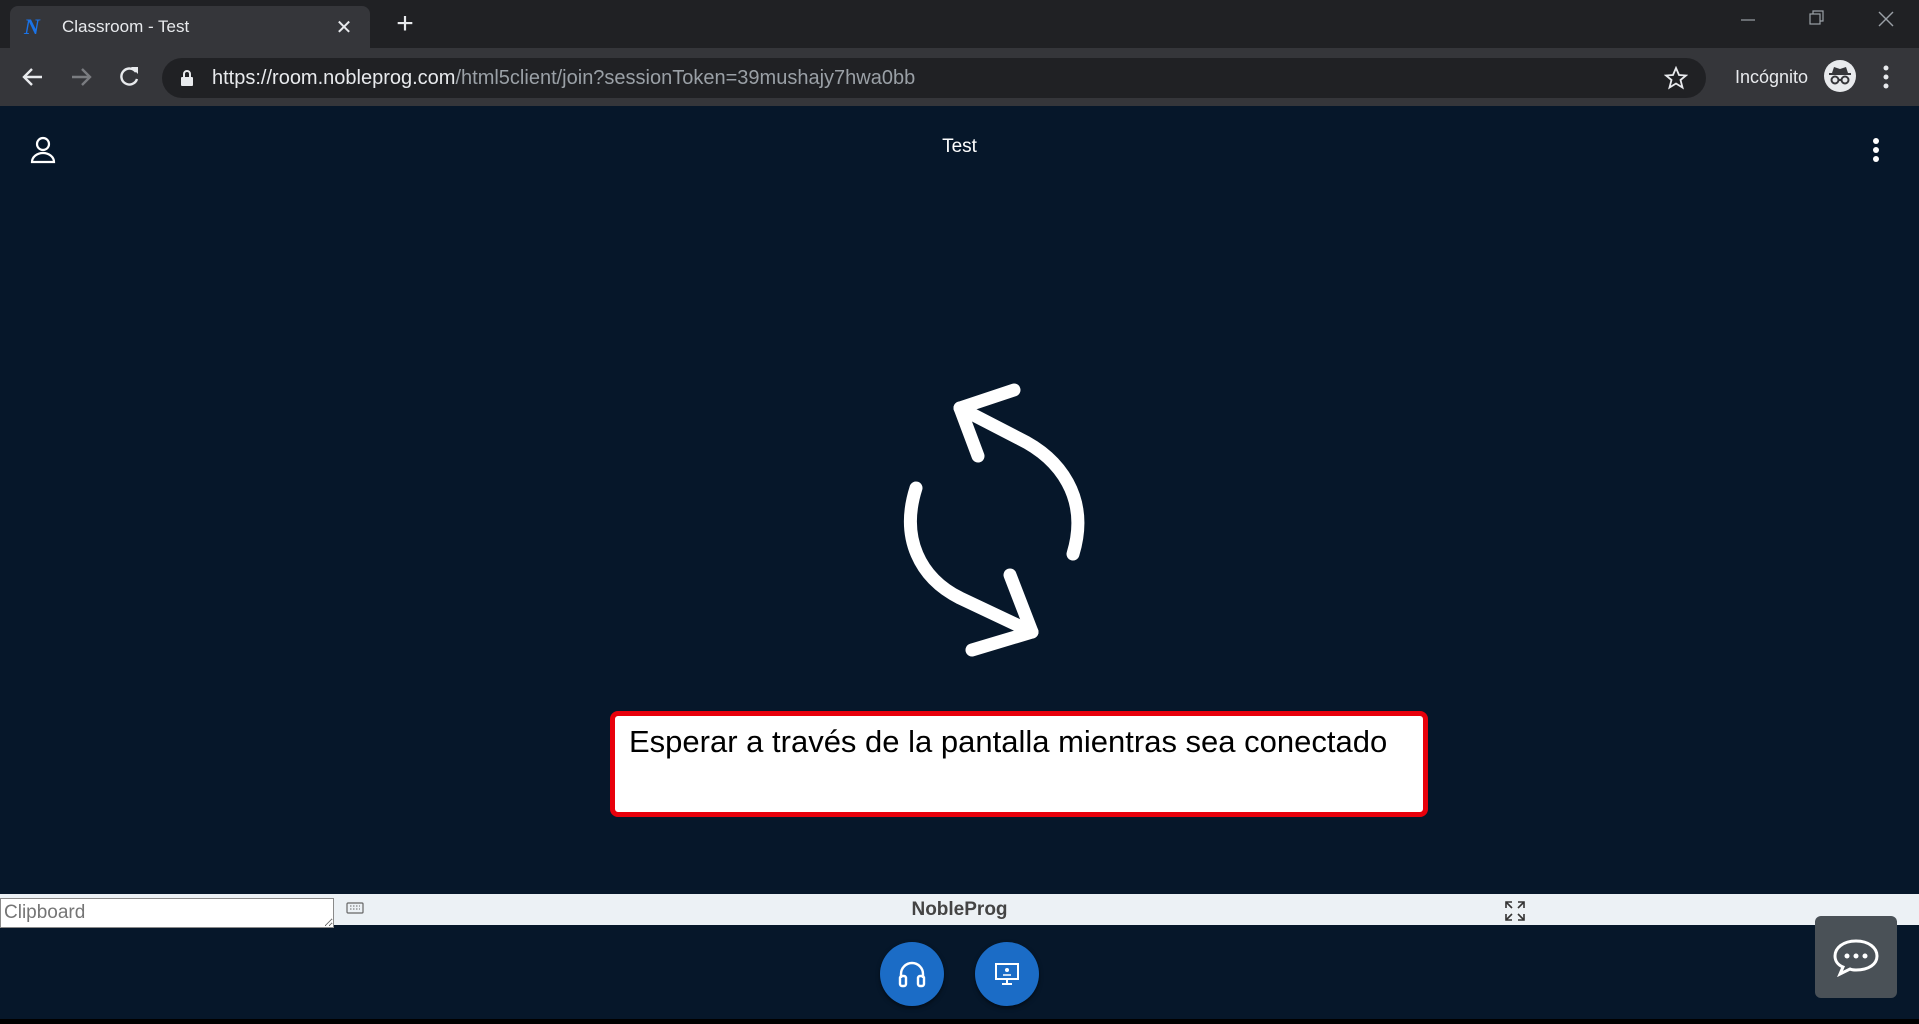 The width and height of the screenshot is (1919, 1024). What do you see at coordinates (994, 520) in the screenshot?
I see `reconnecting-arrows-icon` at bounding box center [994, 520].